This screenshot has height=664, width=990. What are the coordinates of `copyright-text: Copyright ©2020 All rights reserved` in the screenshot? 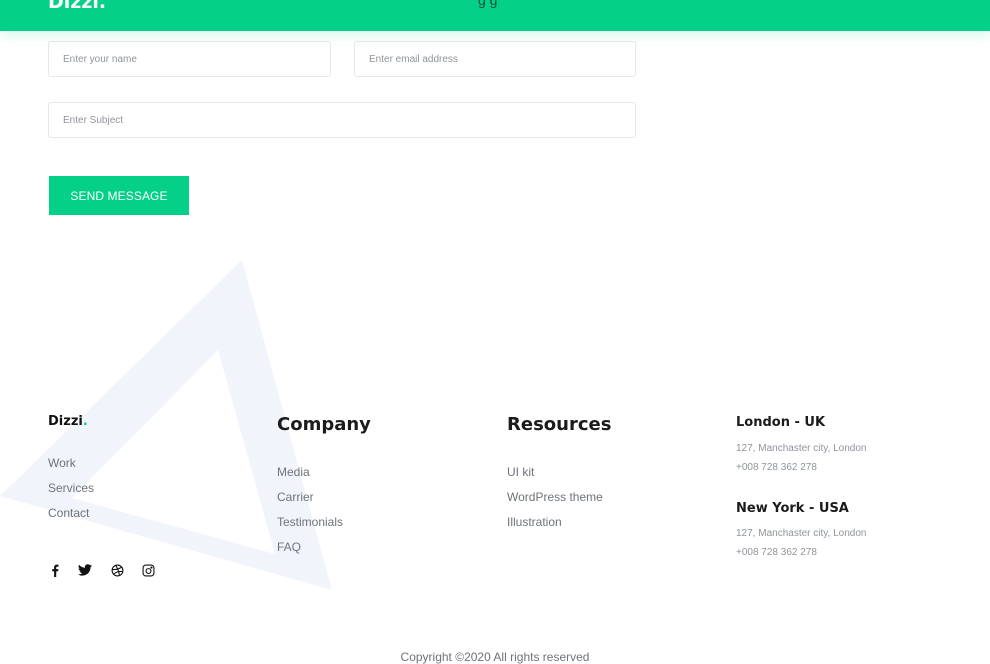 It's located at (495, 657).